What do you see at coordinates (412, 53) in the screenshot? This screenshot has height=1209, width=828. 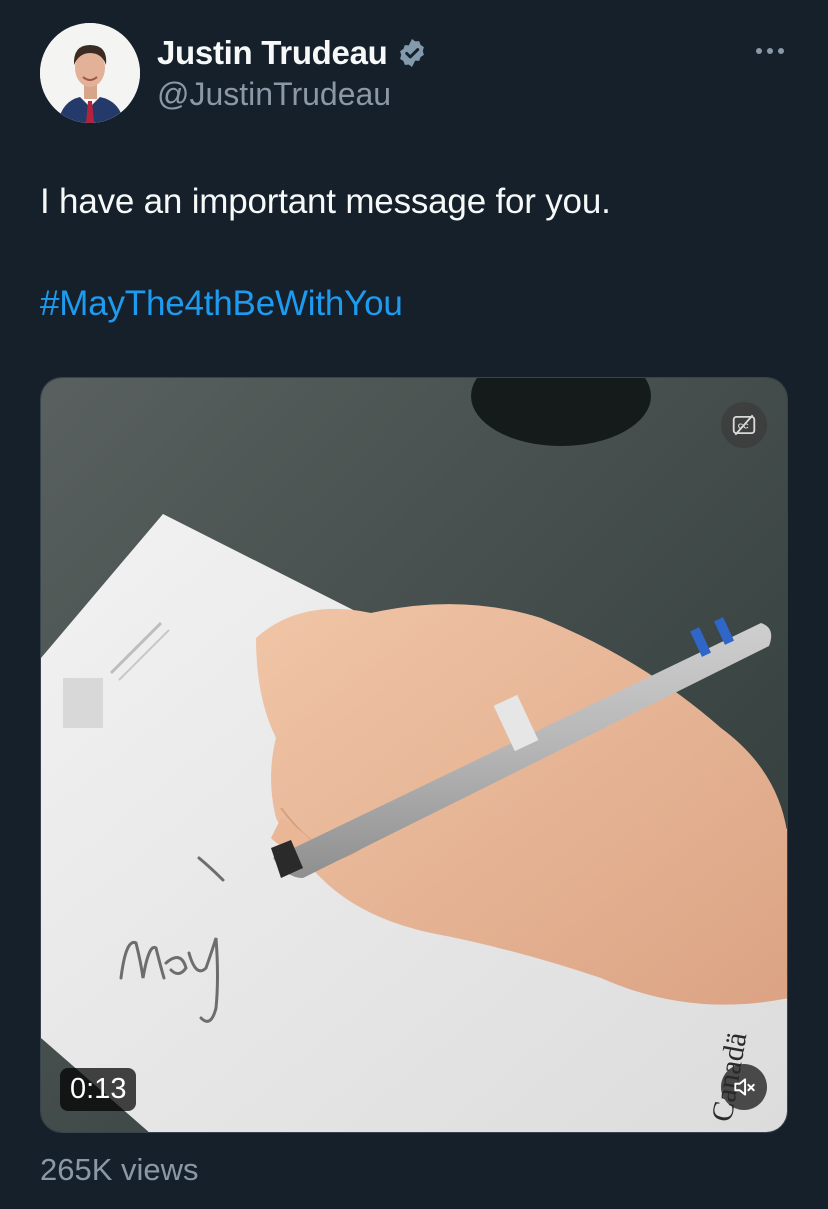 I see `verified-badge-icon` at bounding box center [412, 53].